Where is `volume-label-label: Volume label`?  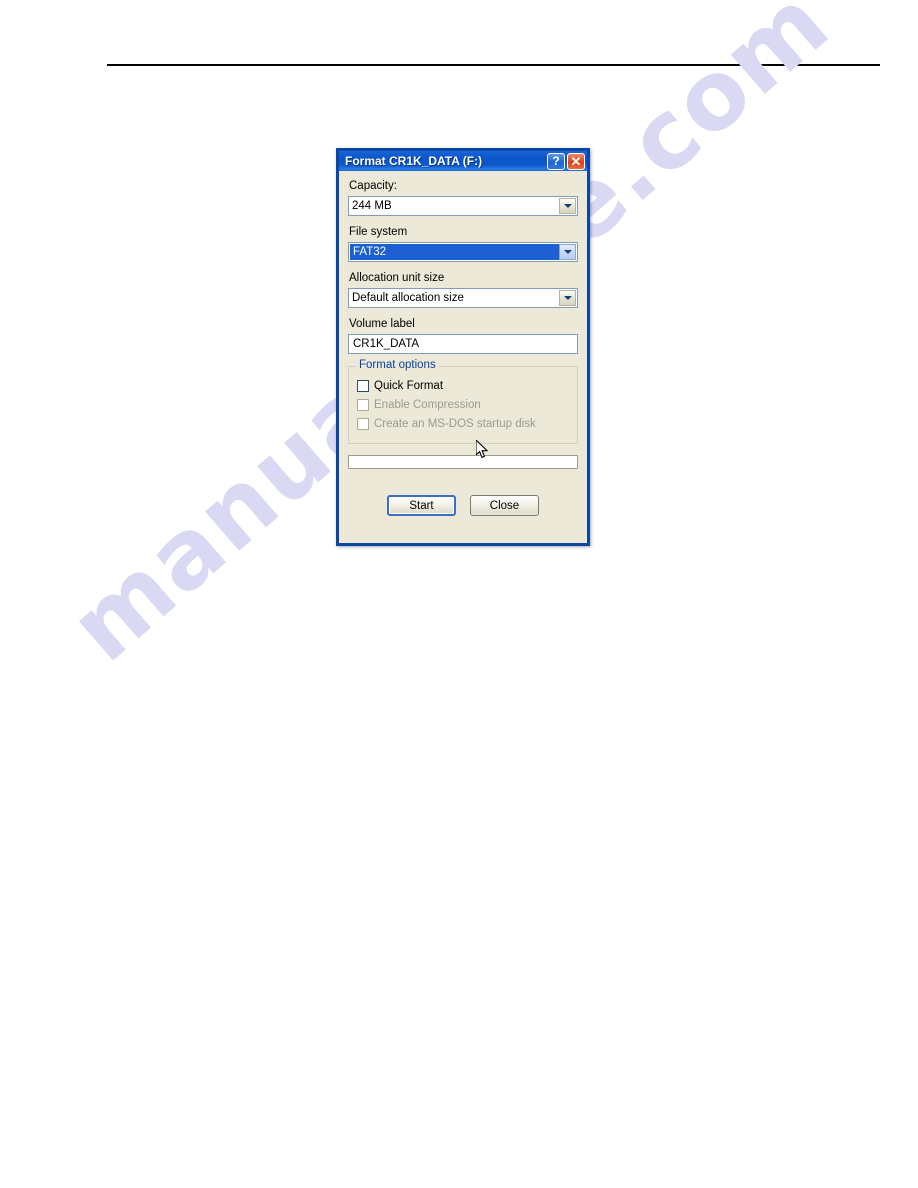 volume-label-label: Volume label is located at coordinates (382, 324).